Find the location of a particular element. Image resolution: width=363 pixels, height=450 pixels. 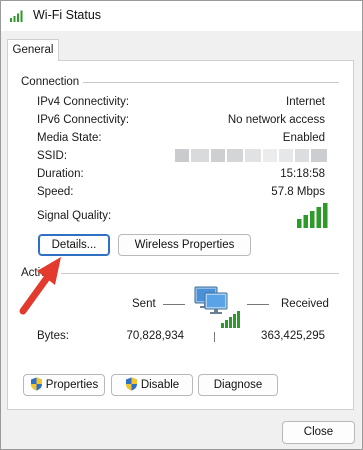

activity-separator is located at coordinates (214, 337).